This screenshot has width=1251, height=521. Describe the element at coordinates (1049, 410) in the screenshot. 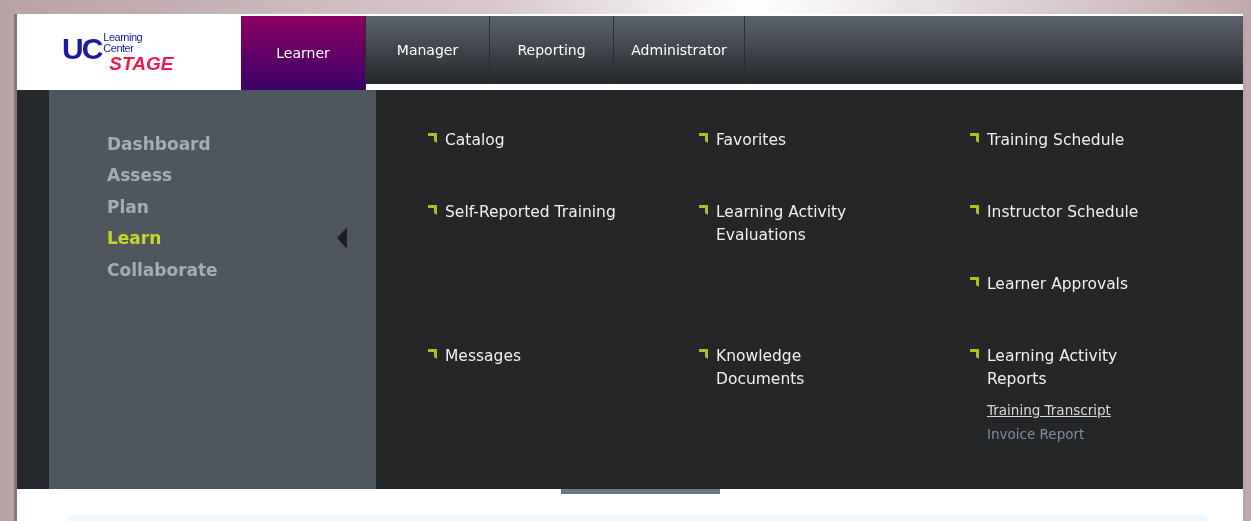

I see `sub-link: Training Transcript` at that location.